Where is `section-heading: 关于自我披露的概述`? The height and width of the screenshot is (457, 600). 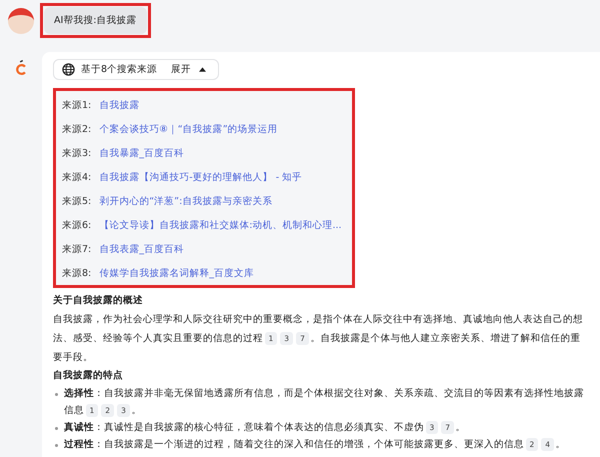 section-heading: 关于自我披露的概述 is located at coordinates (98, 300).